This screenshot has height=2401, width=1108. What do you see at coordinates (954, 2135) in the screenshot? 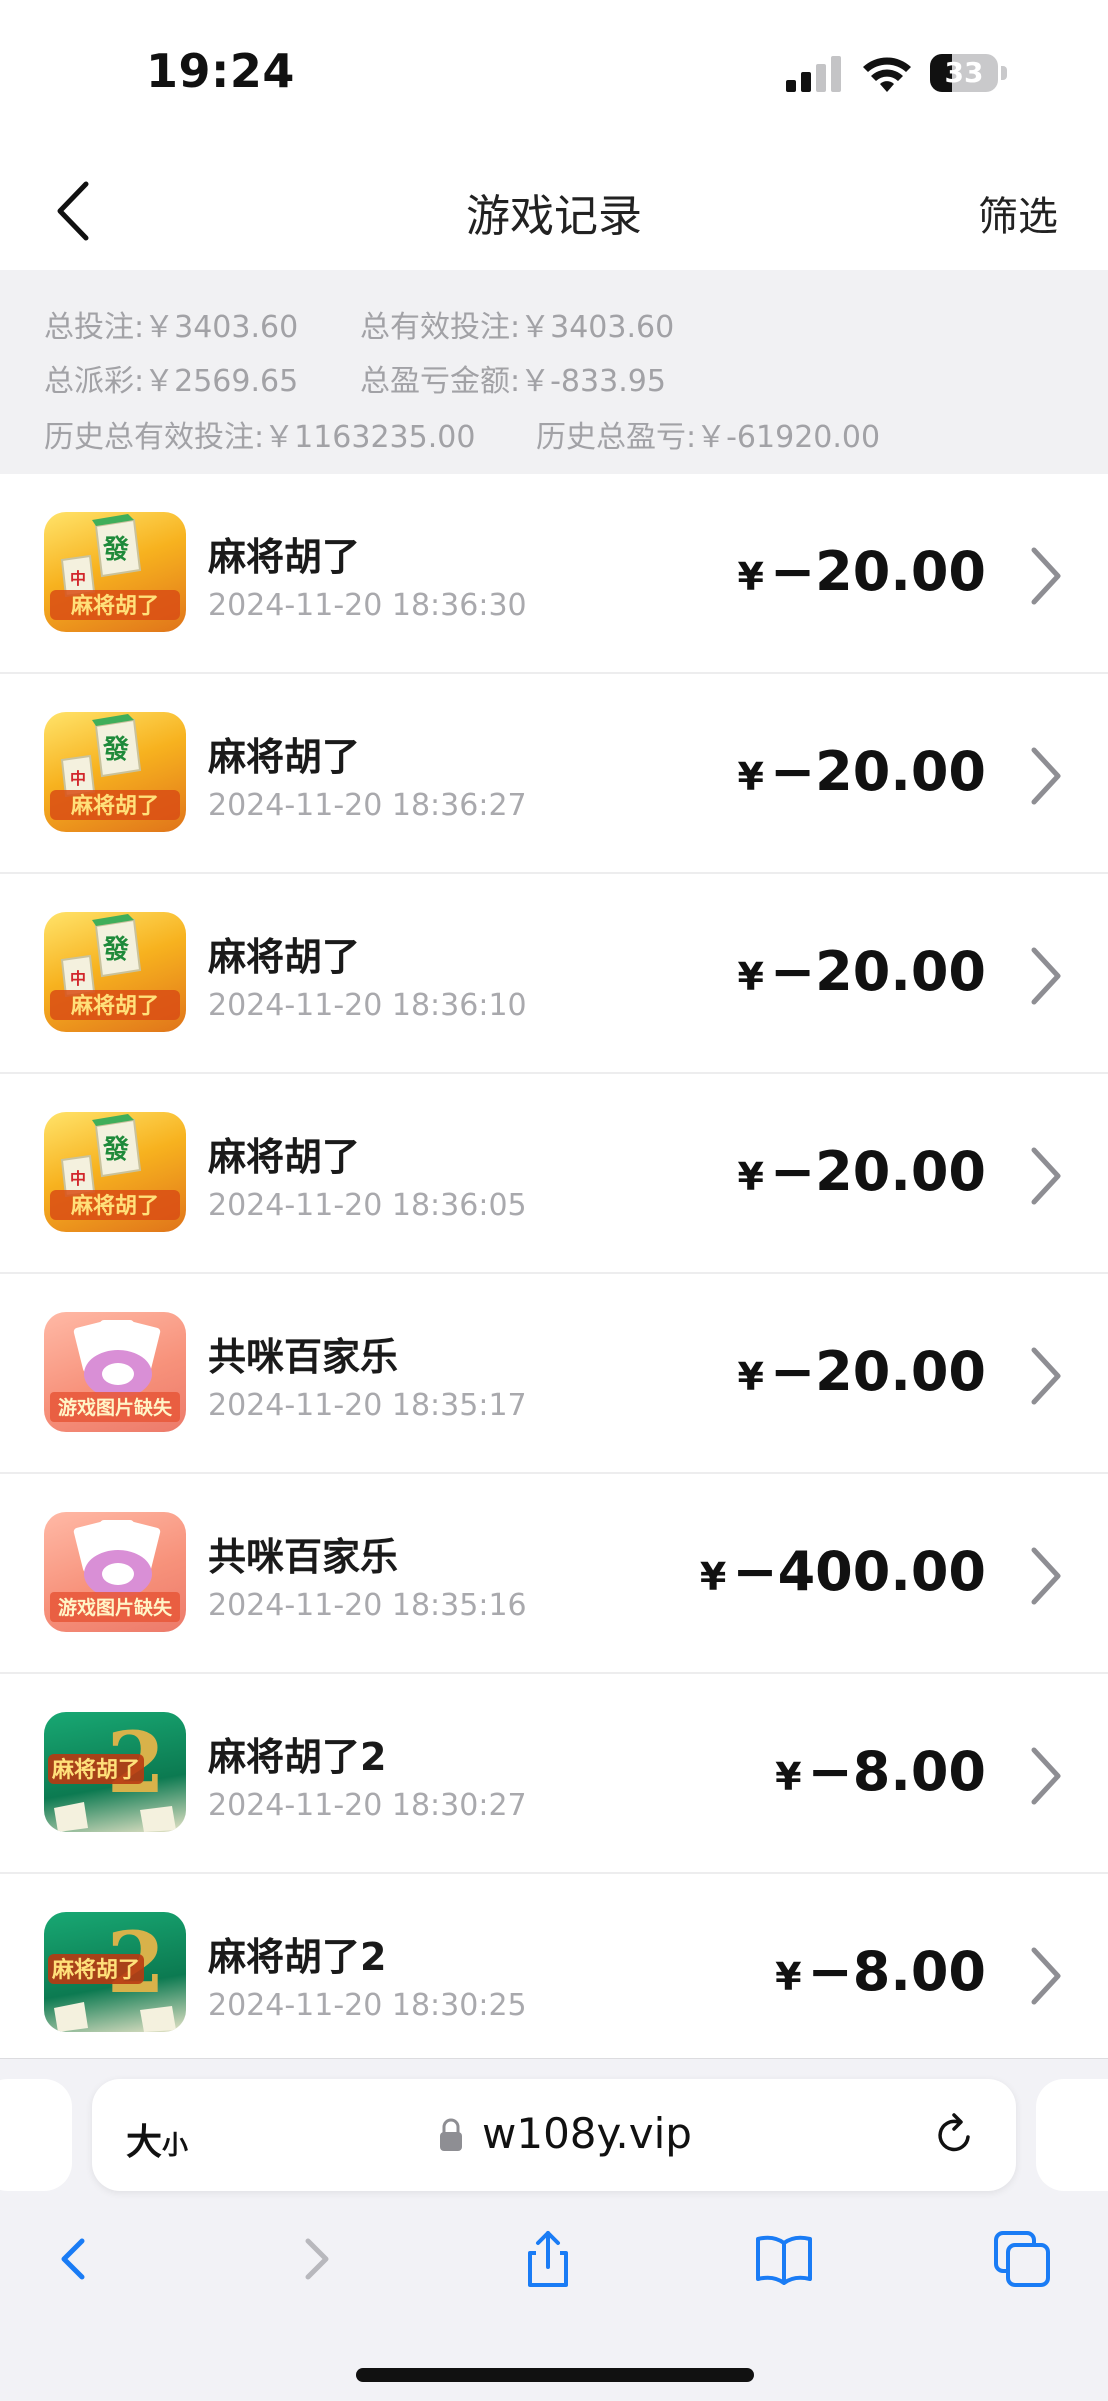
I see `reload-icon` at bounding box center [954, 2135].